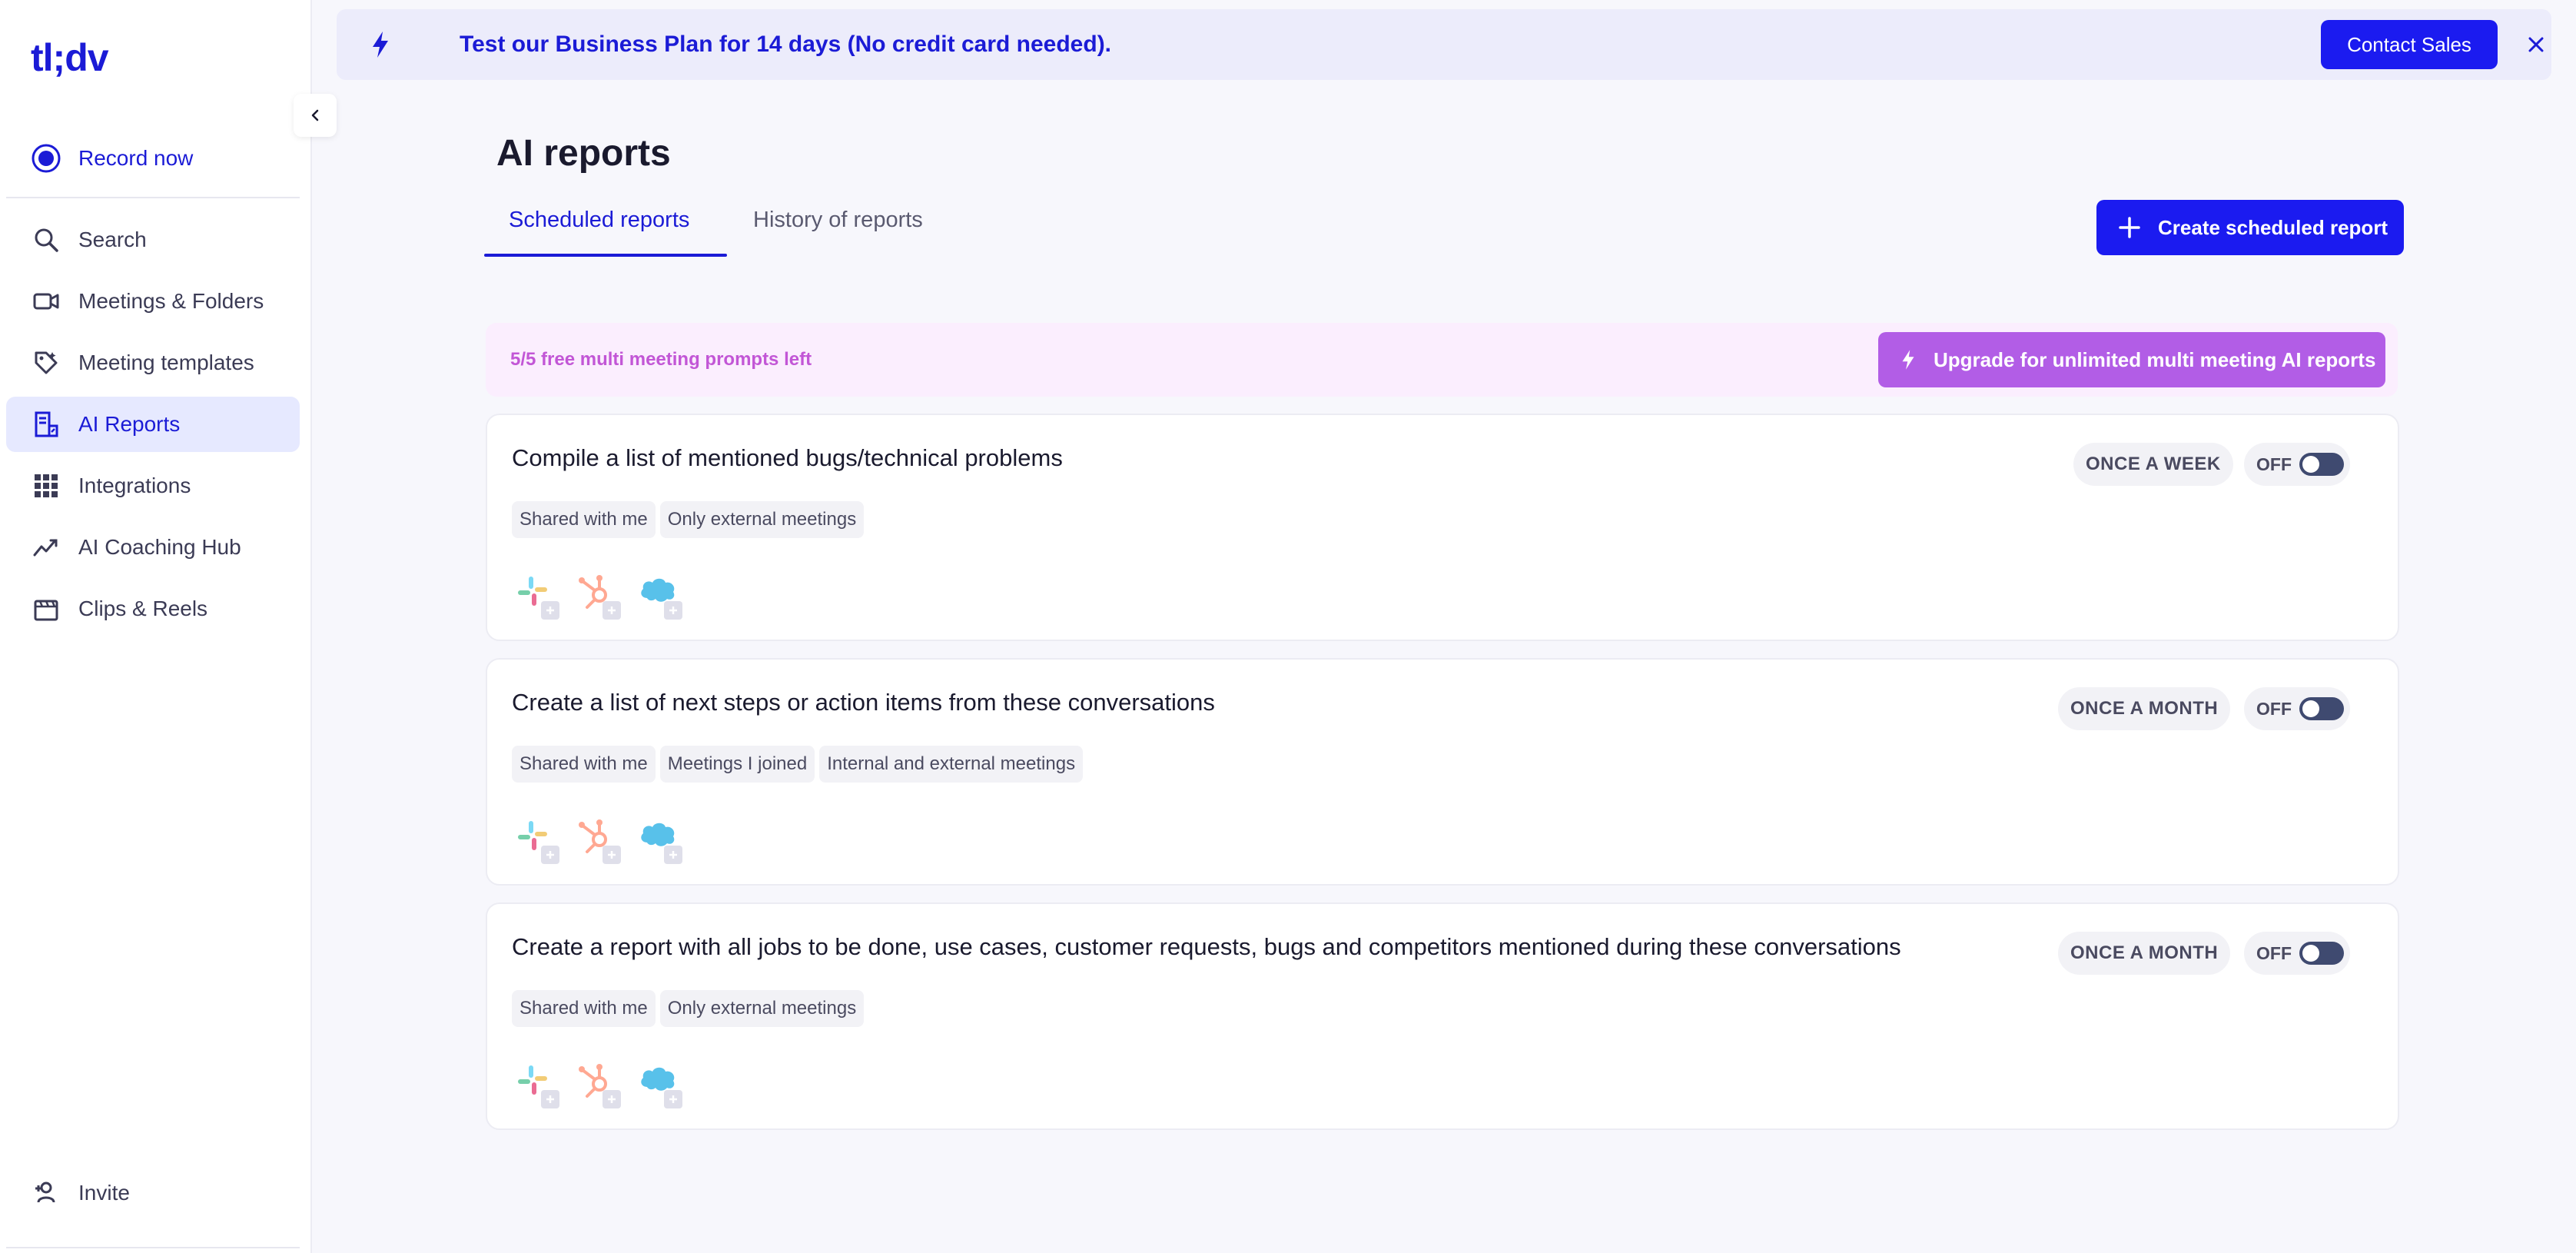  What do you see at coordinates (153, 240) in the screenshot?
I see `sidebar-item-search: Search` at bounding box center [153, 240].